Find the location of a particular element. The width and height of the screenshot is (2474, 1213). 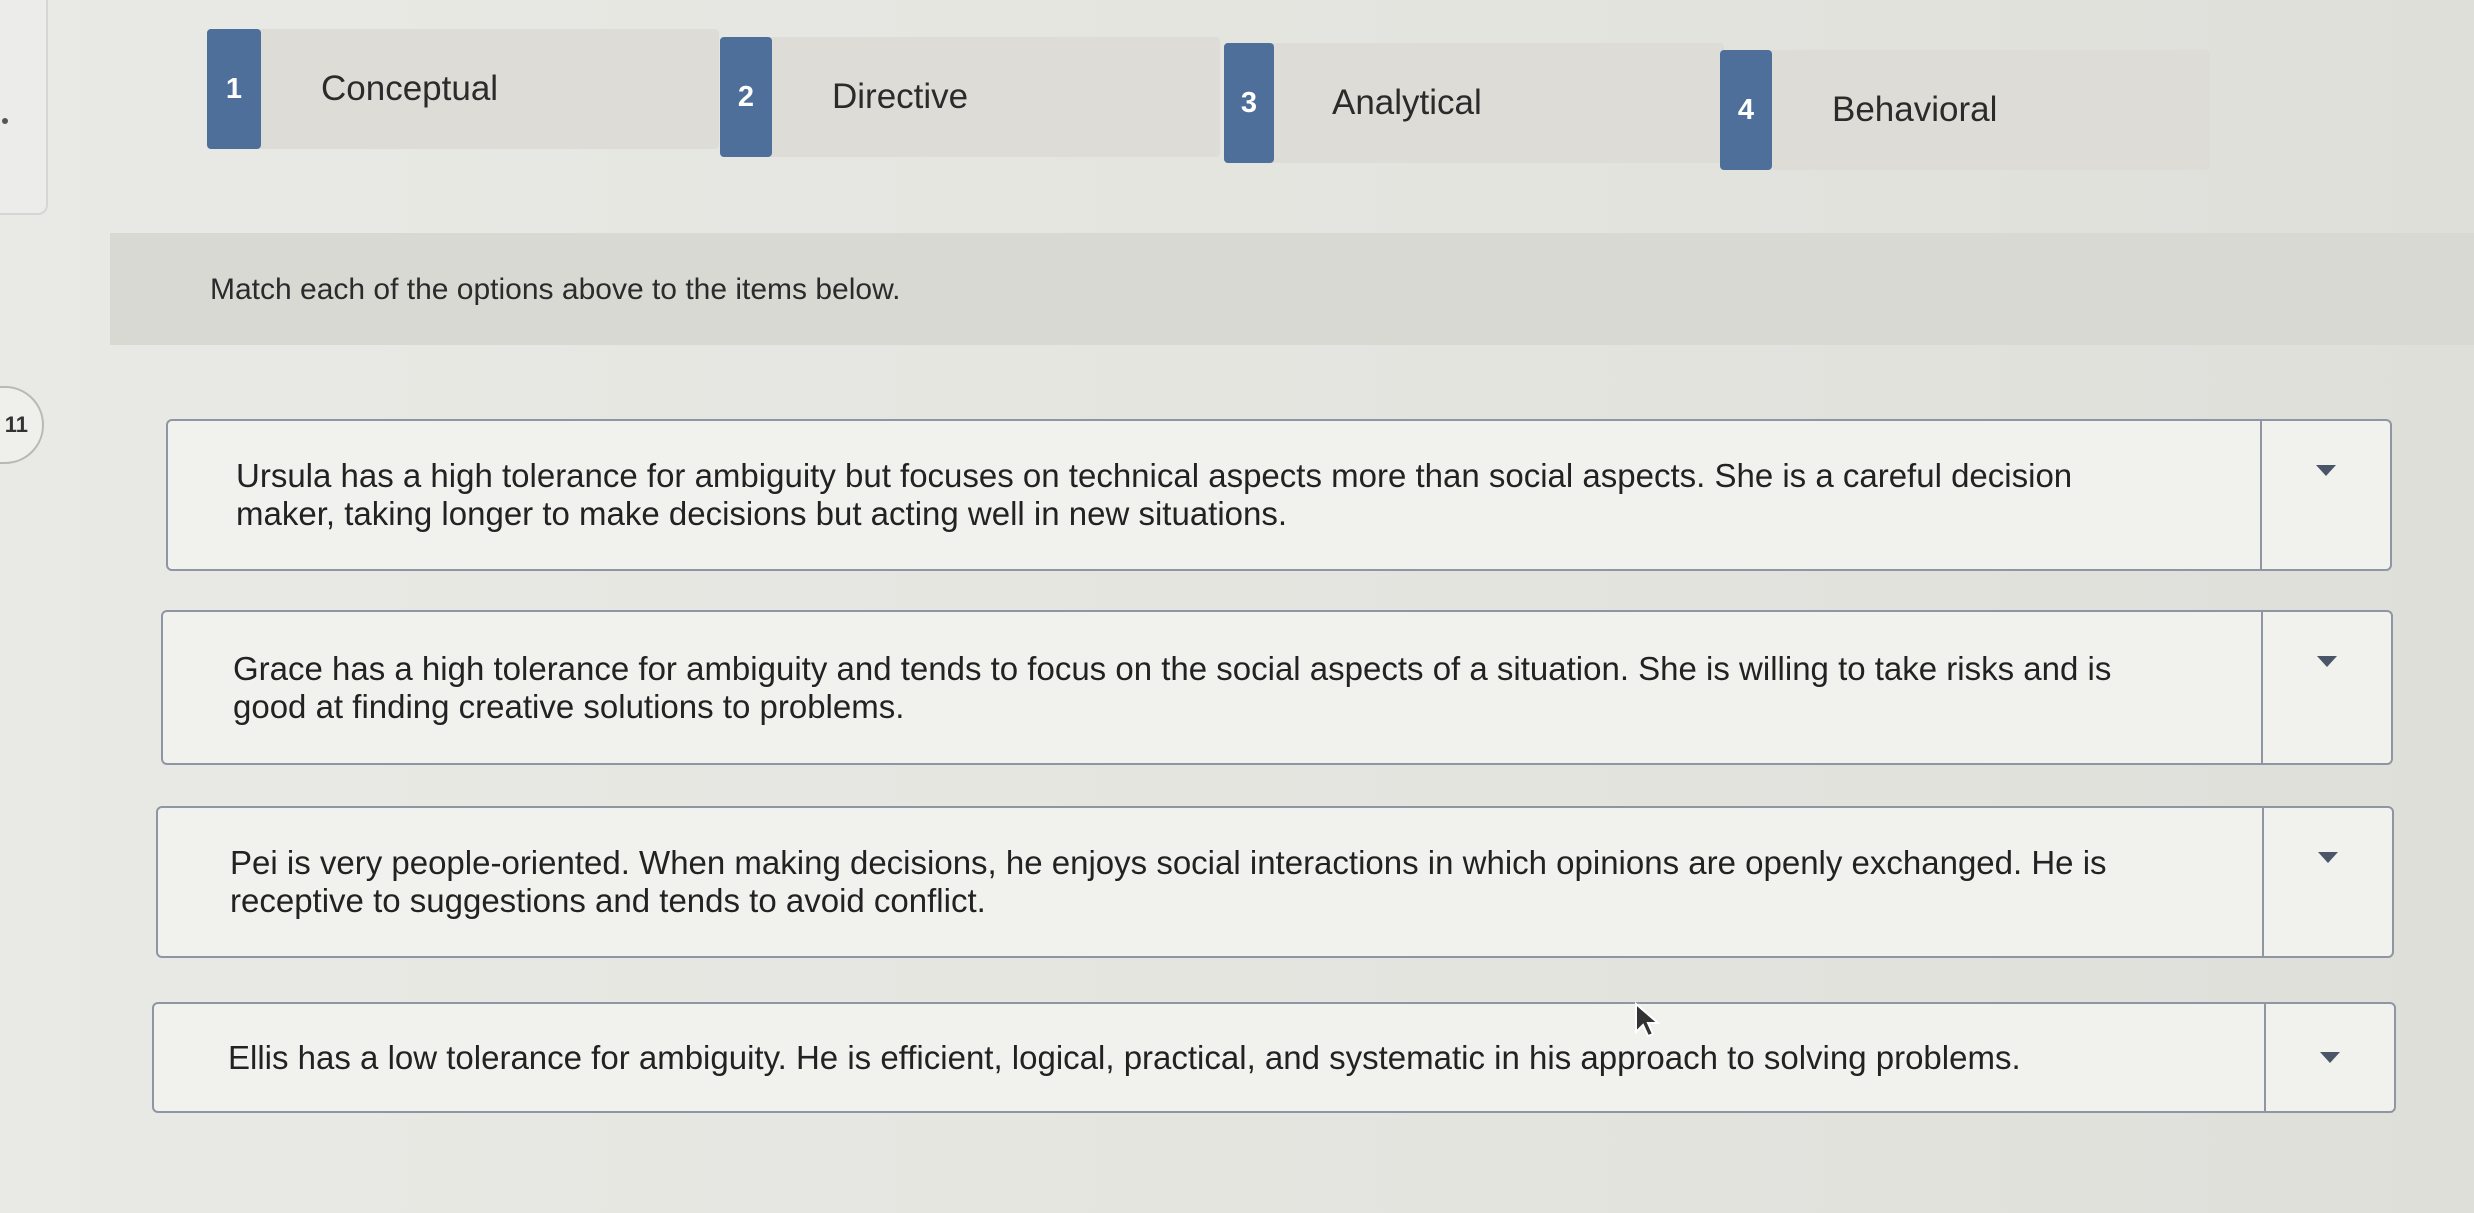

option-card-conceptual: 1 Conceptual is located at coordinates (463, 89).